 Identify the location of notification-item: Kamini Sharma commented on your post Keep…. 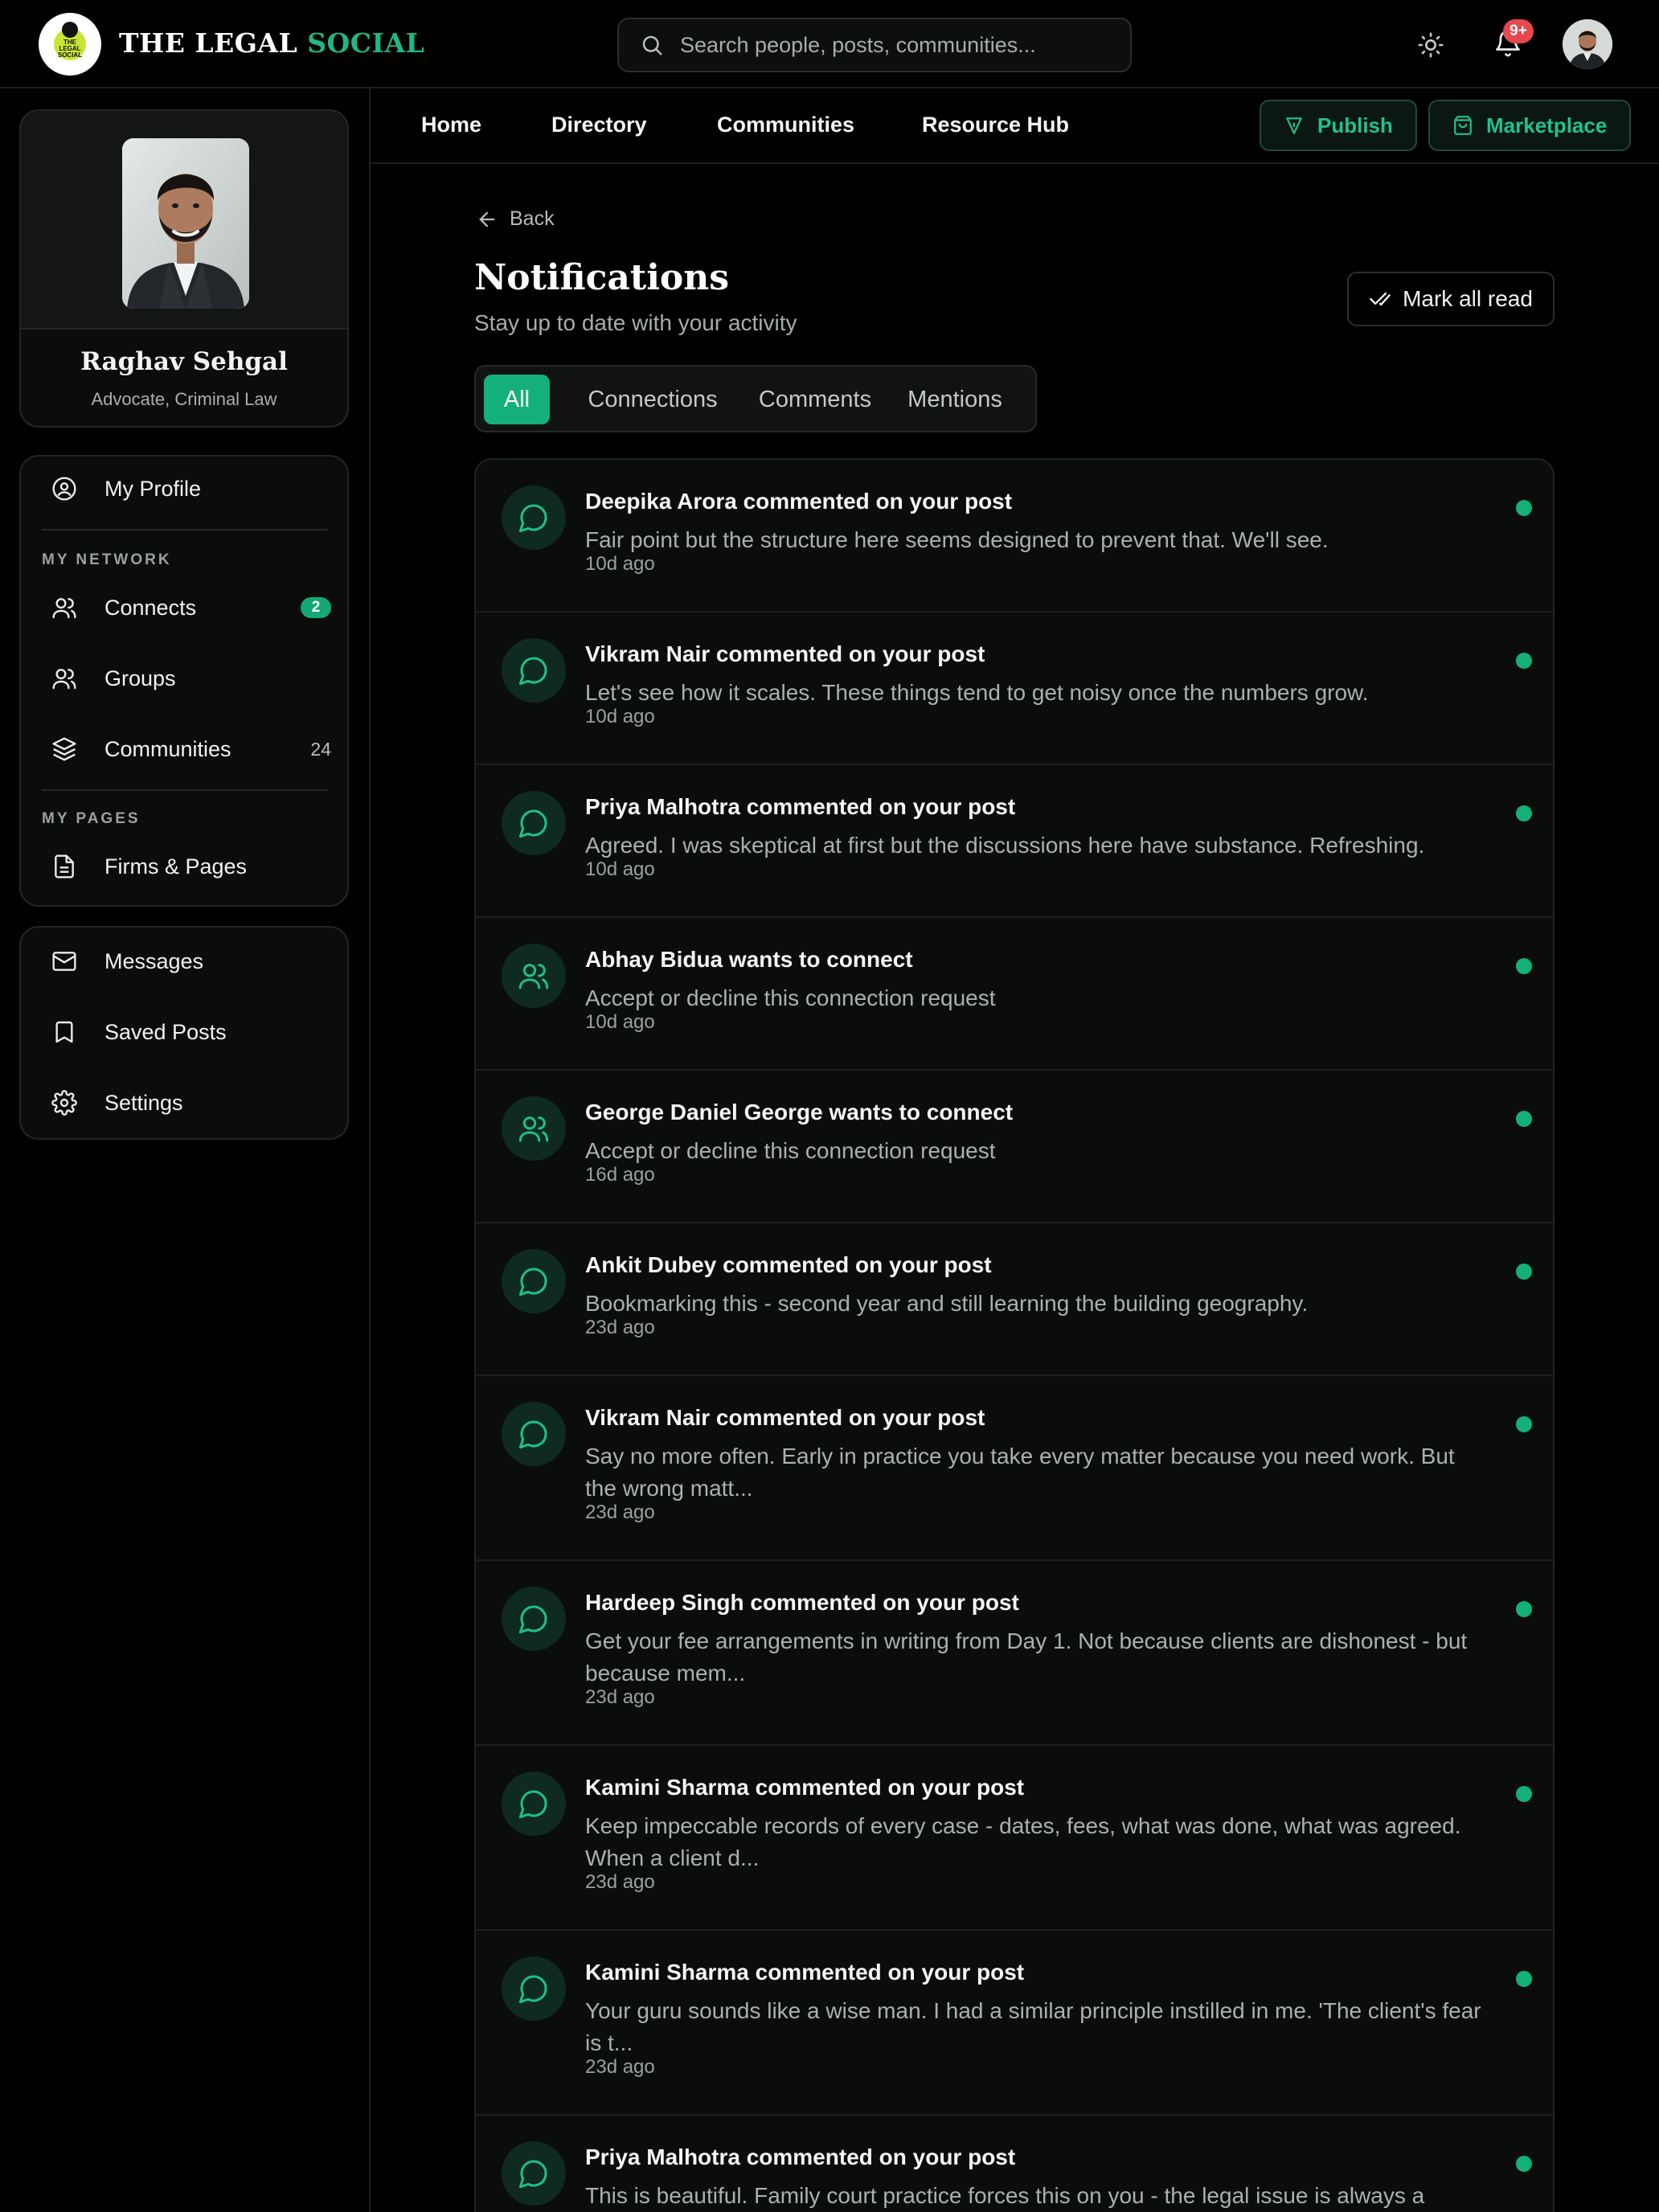
(1014, 1838).